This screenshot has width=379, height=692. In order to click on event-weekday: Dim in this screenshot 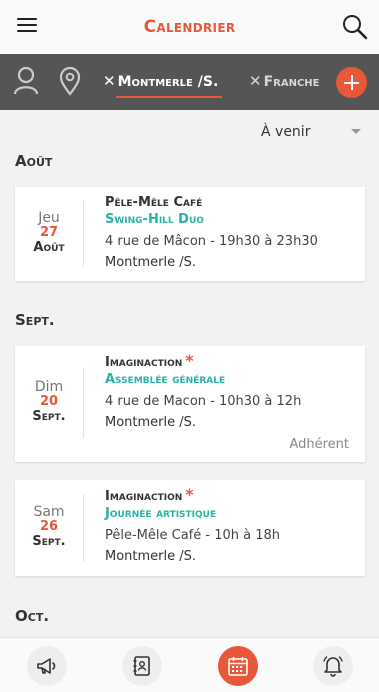, I will do `click(49, 387)`.